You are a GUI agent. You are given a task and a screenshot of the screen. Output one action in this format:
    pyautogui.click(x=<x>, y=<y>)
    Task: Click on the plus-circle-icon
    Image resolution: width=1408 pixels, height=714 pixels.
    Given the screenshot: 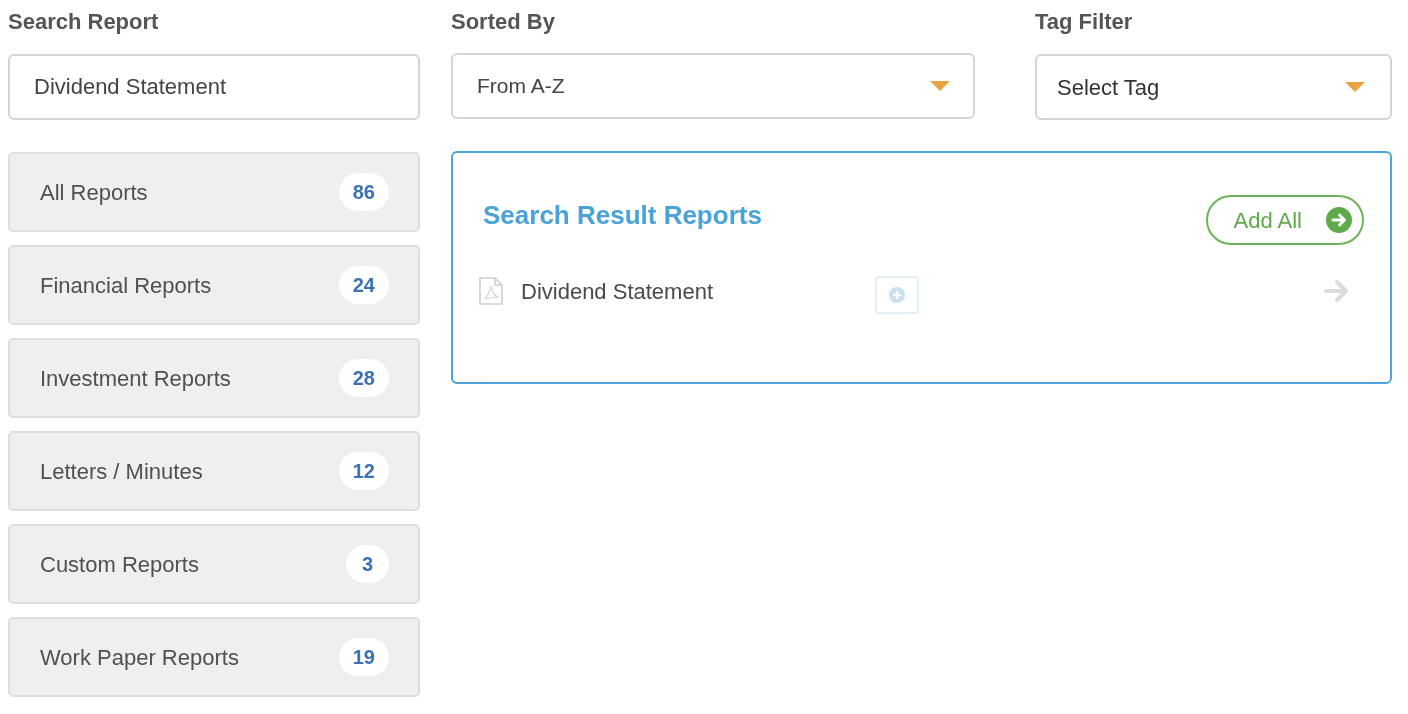 What is the action you would take?
    pyautogui.click(x=897, y=295)
    